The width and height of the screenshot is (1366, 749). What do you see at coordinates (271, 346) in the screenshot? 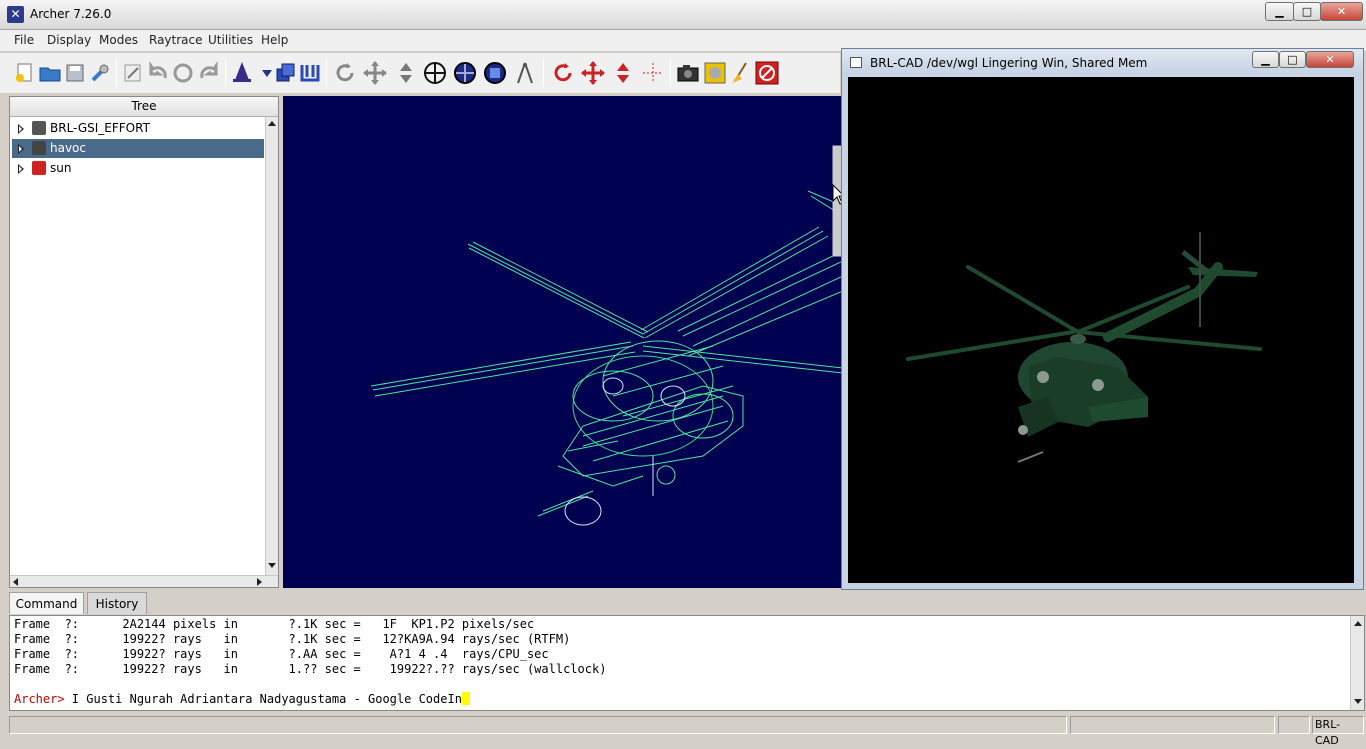
I see `tree-vertical-scrollbar` at bounding box center [271, 346].